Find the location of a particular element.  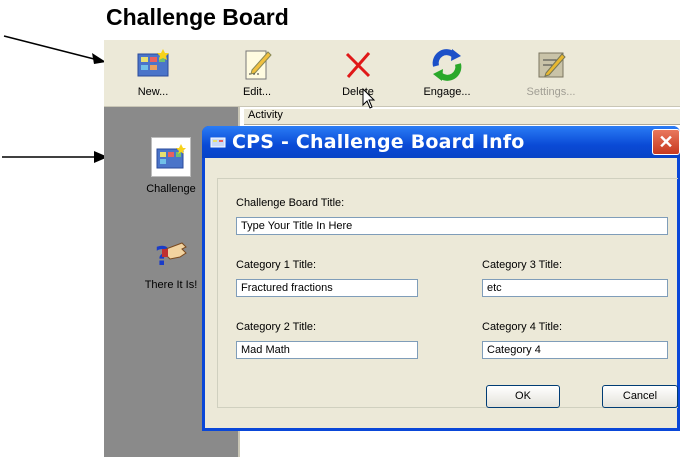

edit-pencil-icon is located at coordinates (258, 65).